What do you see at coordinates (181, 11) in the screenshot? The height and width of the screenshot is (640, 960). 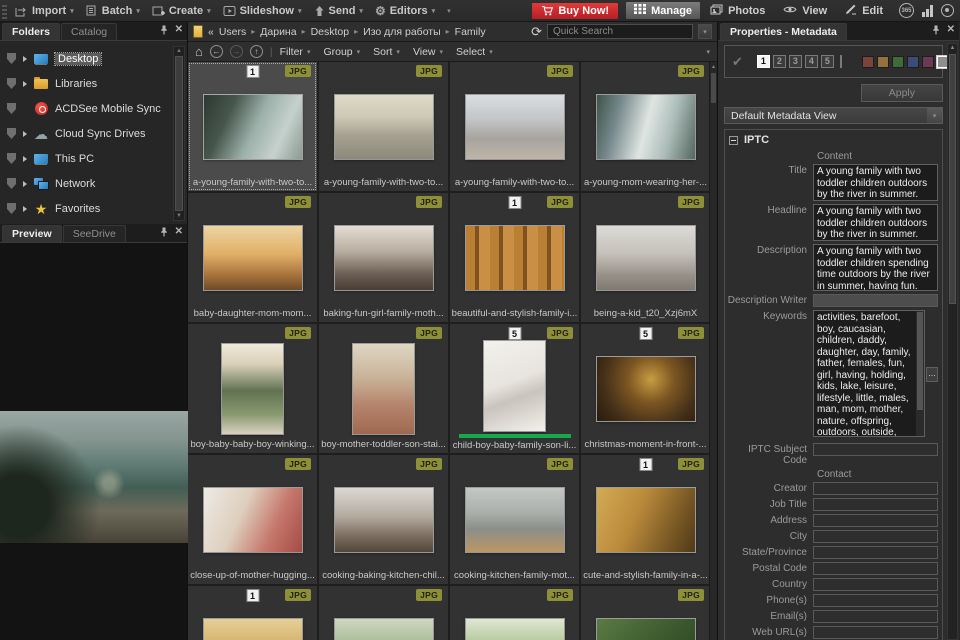 I see `menu-create: Create ▾` at bounding box center [181, 11].